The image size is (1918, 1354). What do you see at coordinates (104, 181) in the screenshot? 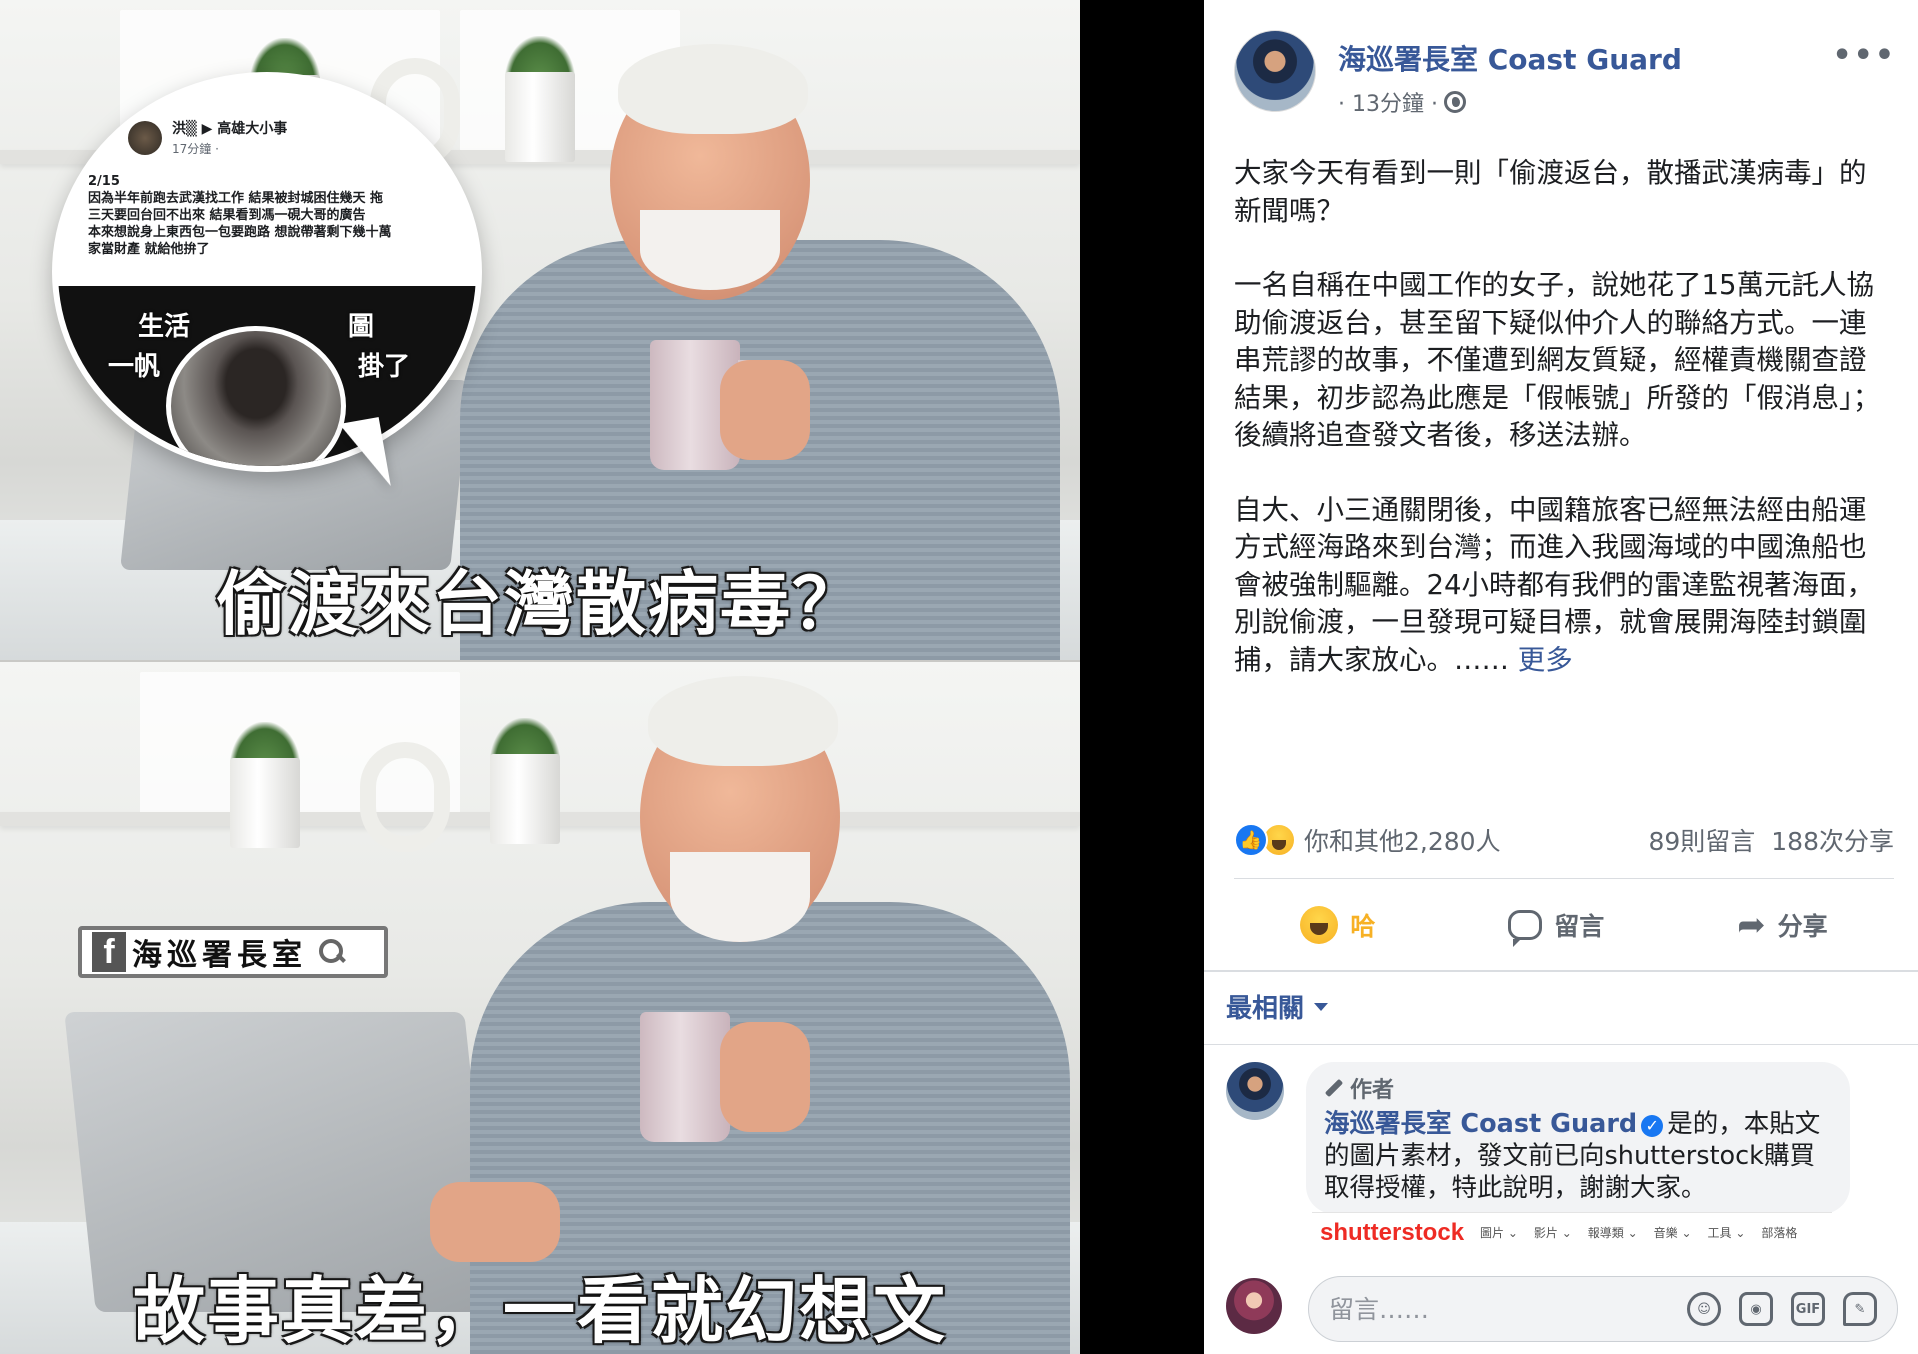
I see `screenshot-line: 2/15` at bounding box center [104, 181].